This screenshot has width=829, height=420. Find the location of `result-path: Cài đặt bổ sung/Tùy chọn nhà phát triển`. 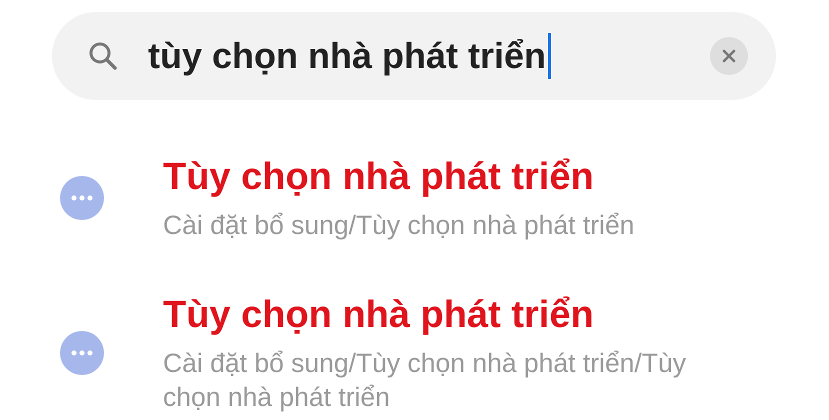

result-path: Cài đặt bổ sung/Tùy chọn nhà phát triển is located at coordinates (399, 225).